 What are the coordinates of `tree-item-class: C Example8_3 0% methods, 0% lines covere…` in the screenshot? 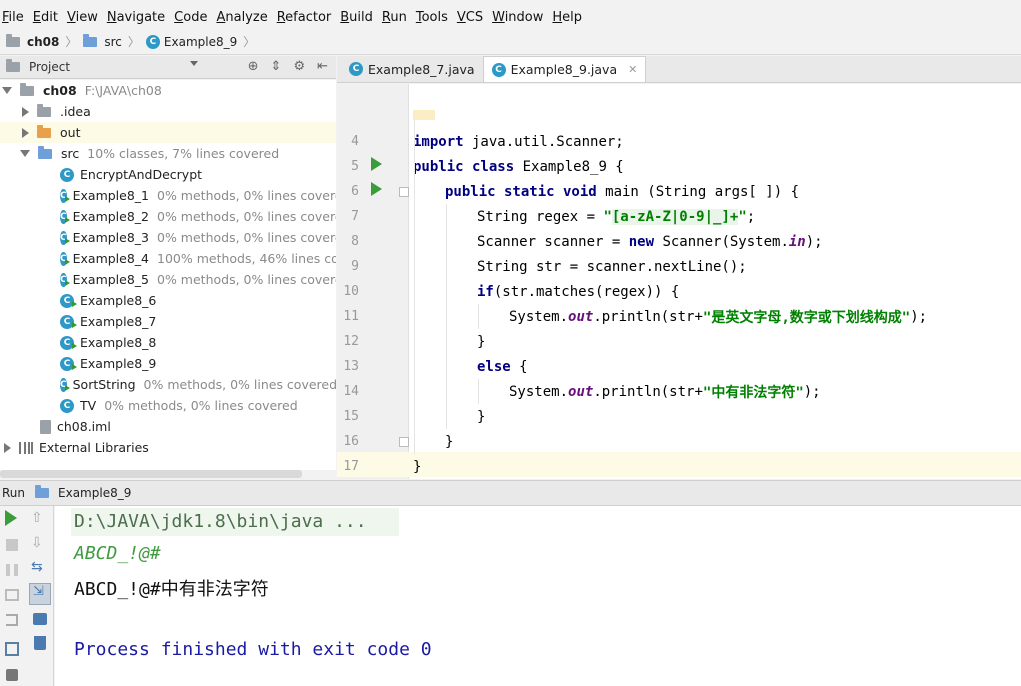 It's located at (168, 237).